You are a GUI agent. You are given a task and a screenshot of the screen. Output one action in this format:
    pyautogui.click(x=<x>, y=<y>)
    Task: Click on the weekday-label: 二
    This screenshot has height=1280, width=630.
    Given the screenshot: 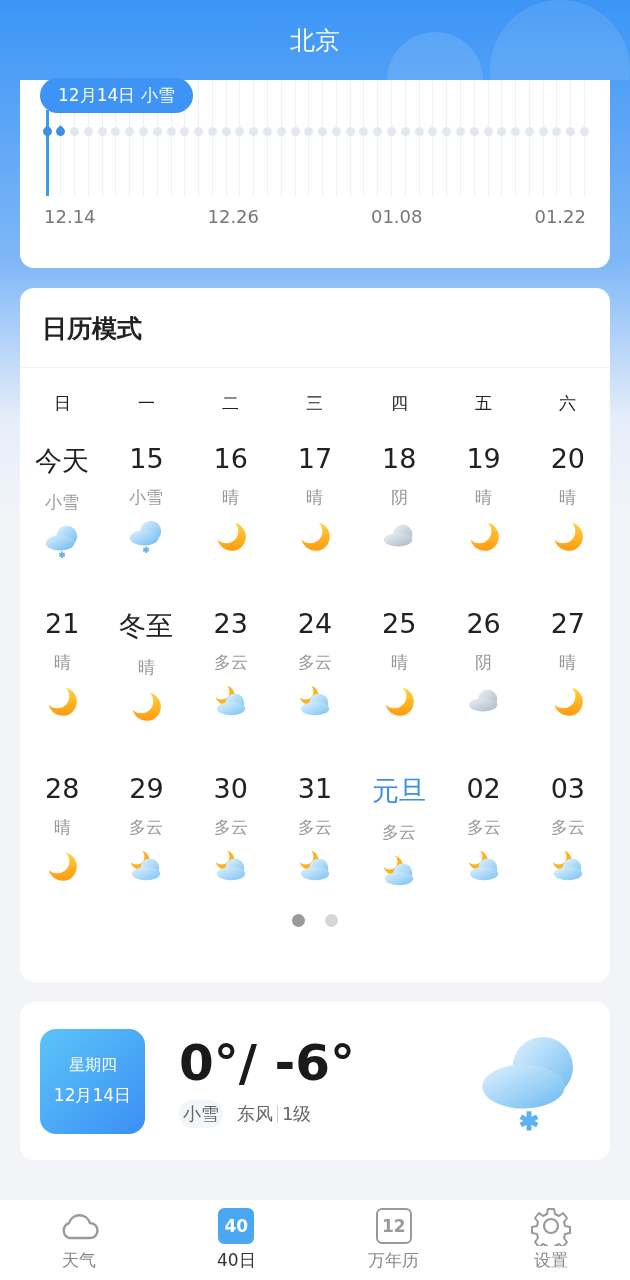 What is the action you would take?
    pyautogui.click(x=231, y=403)
    